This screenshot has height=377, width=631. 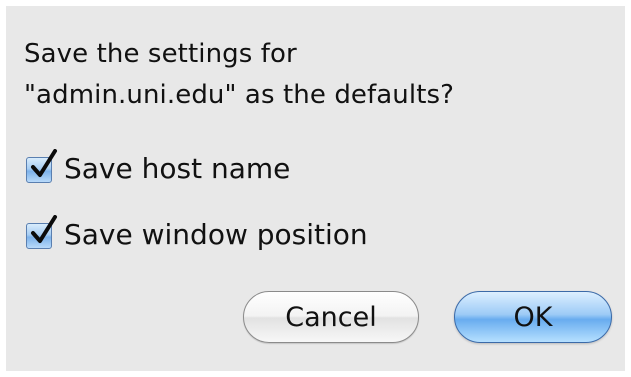 I want to click on save-host-name-checkbox, so click(x=41, y=166).